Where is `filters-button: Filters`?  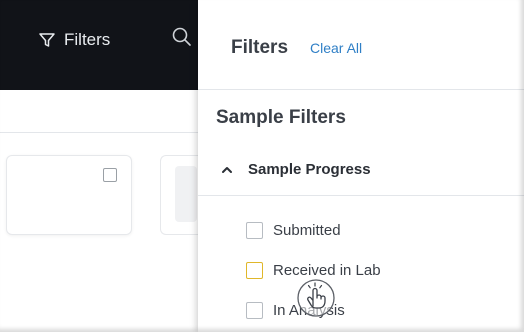 filters-button: Filters is located at coordinates (74, 40).